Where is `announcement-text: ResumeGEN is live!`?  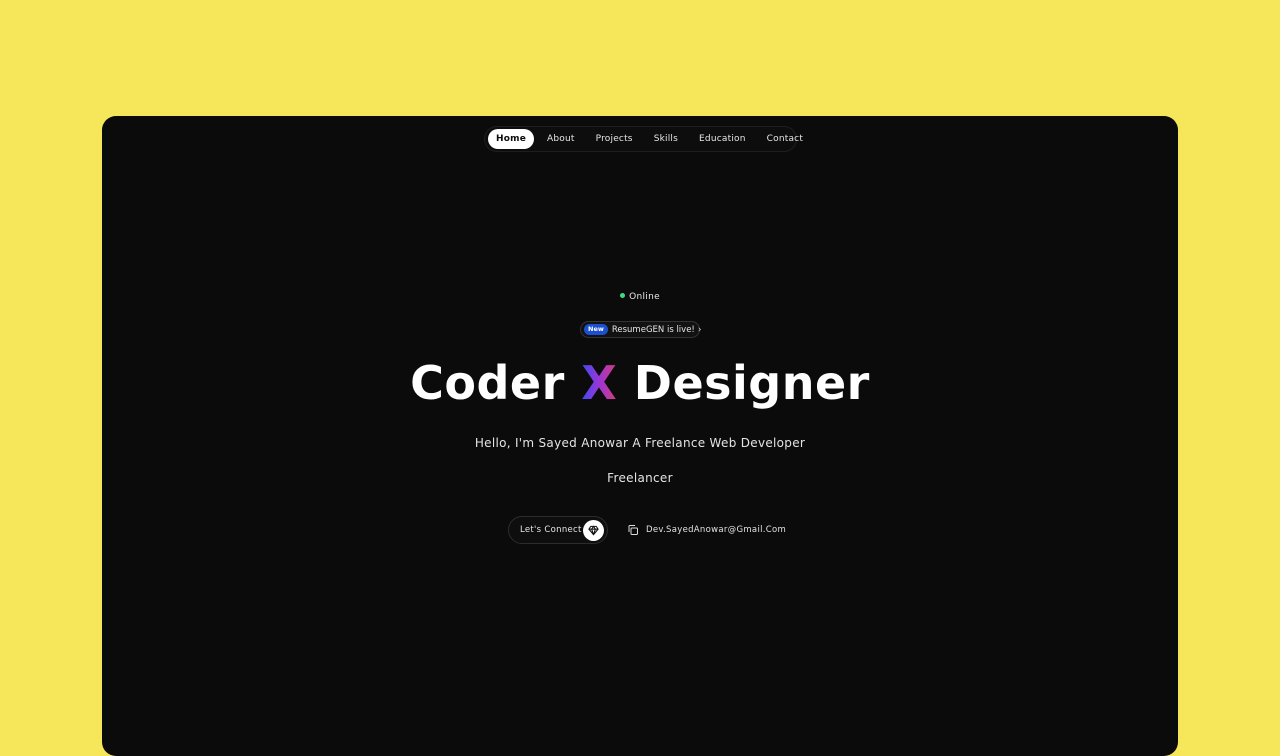
announcement-text: ResumeGEN is live! is located at coordinates (653, 329).